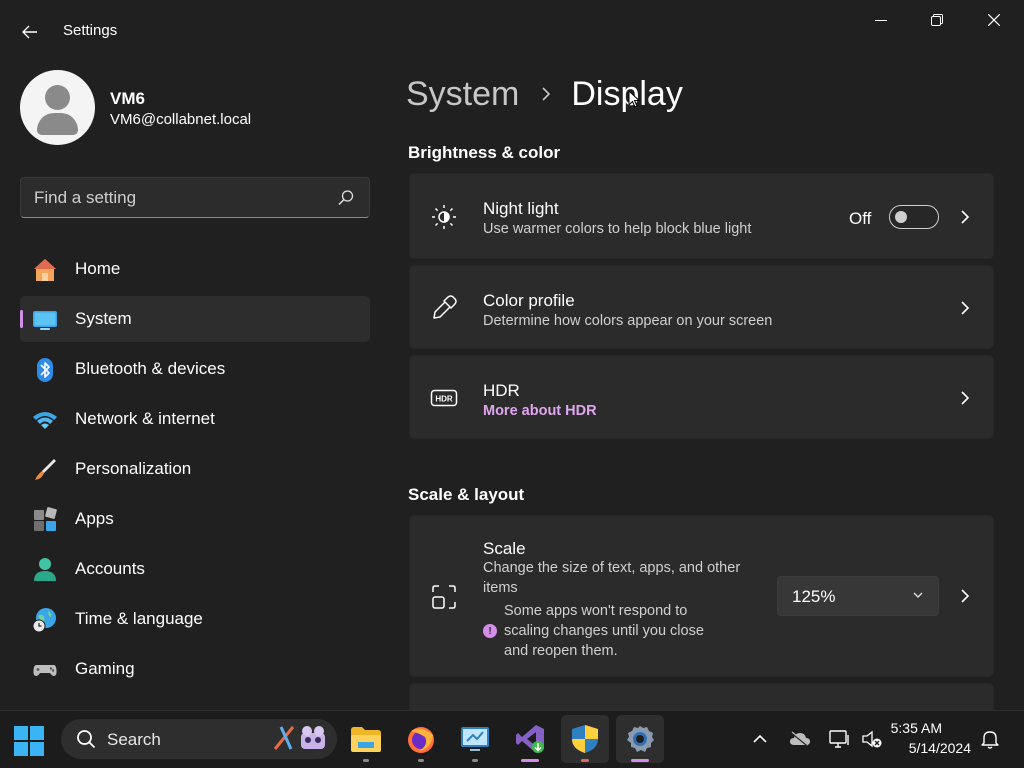  I want to click on file-explorer-icon, so click(366, 739).